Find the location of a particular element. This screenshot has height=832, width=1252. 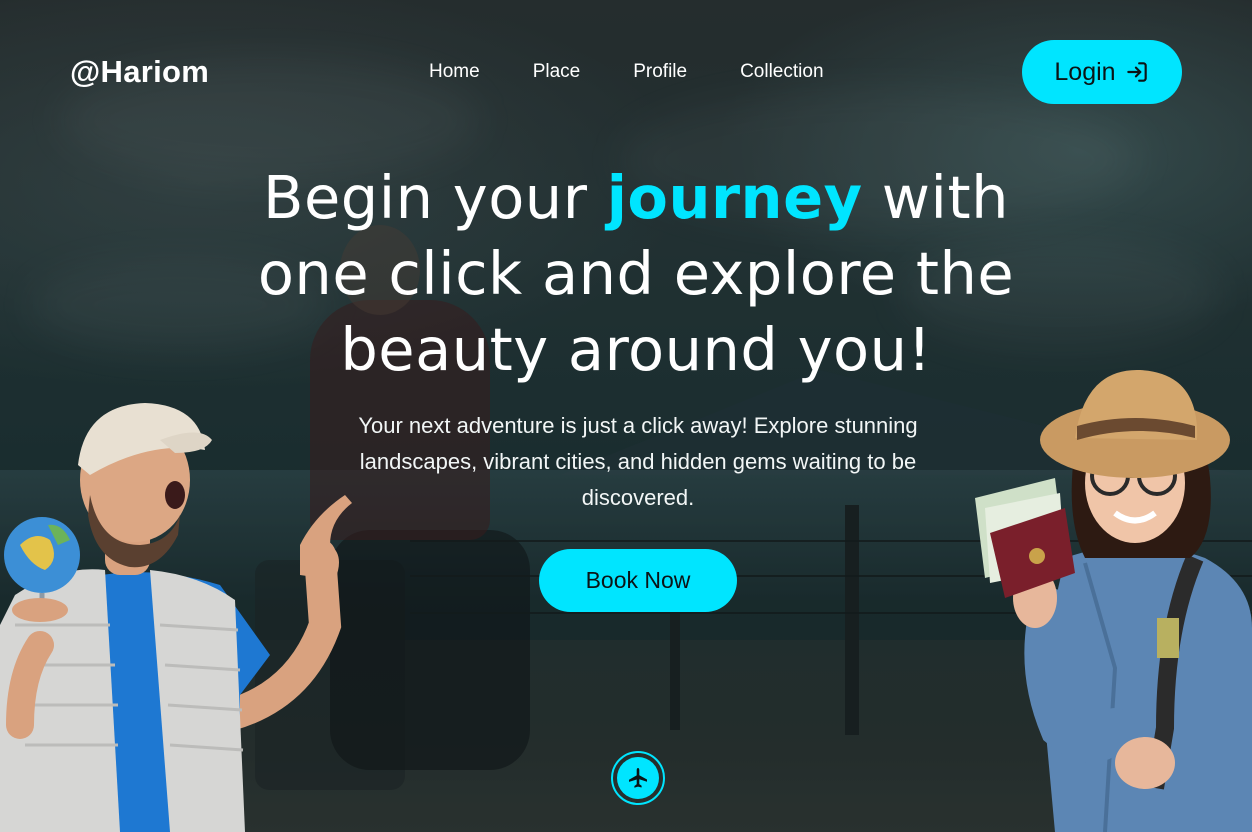

book-now-button: Book Now is located at coordinates (638, 580).